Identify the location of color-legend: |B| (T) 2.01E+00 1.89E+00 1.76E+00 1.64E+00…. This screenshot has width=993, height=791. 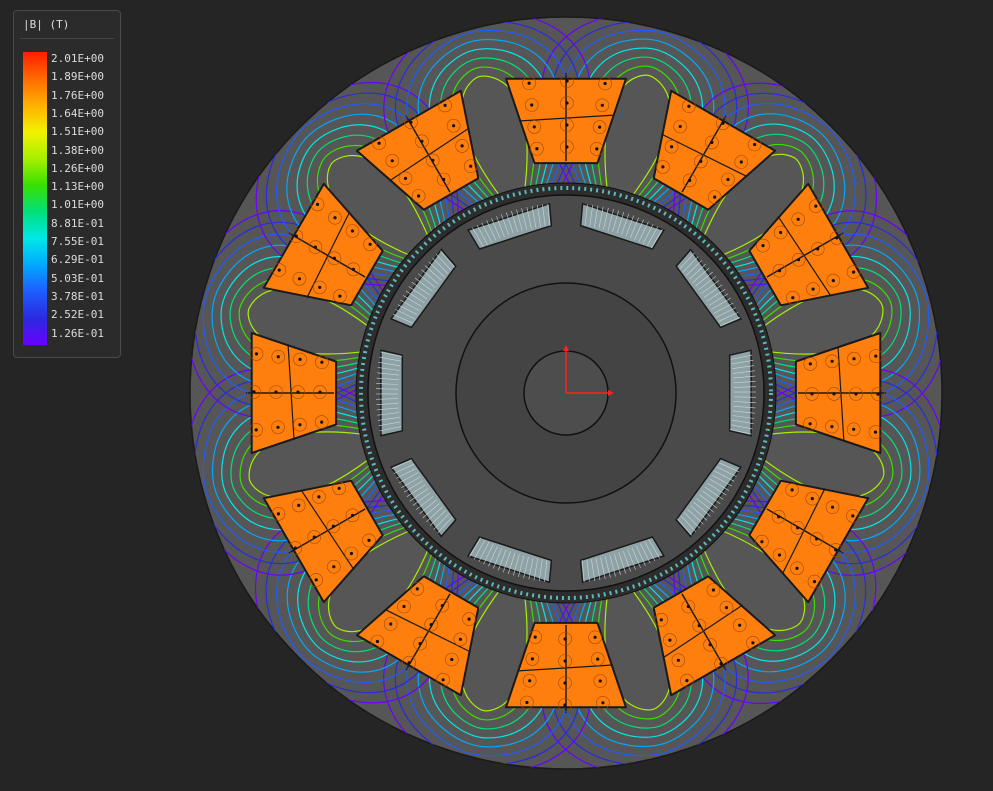
(67, 184).